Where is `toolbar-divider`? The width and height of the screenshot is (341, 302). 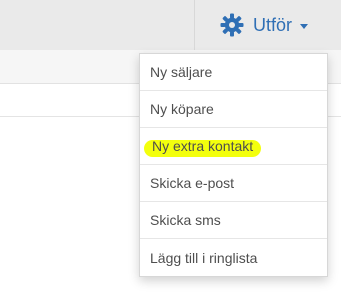
toolbar-divider is located at coordinates (194, 25).